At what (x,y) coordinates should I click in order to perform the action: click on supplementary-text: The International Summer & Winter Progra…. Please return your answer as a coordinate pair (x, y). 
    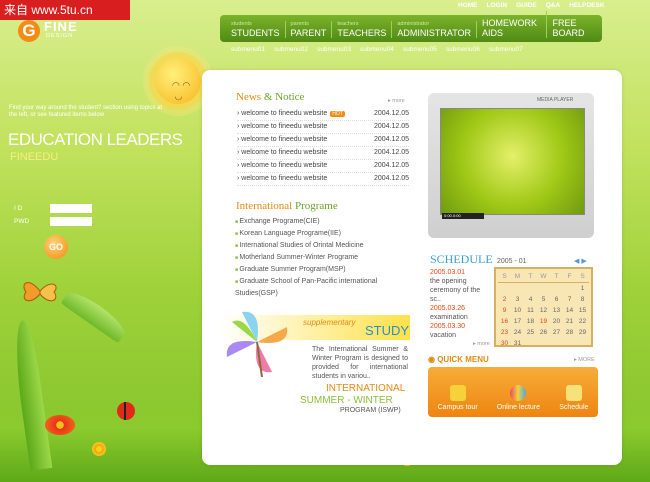
    Looking at the image, I should click on (360, 363).